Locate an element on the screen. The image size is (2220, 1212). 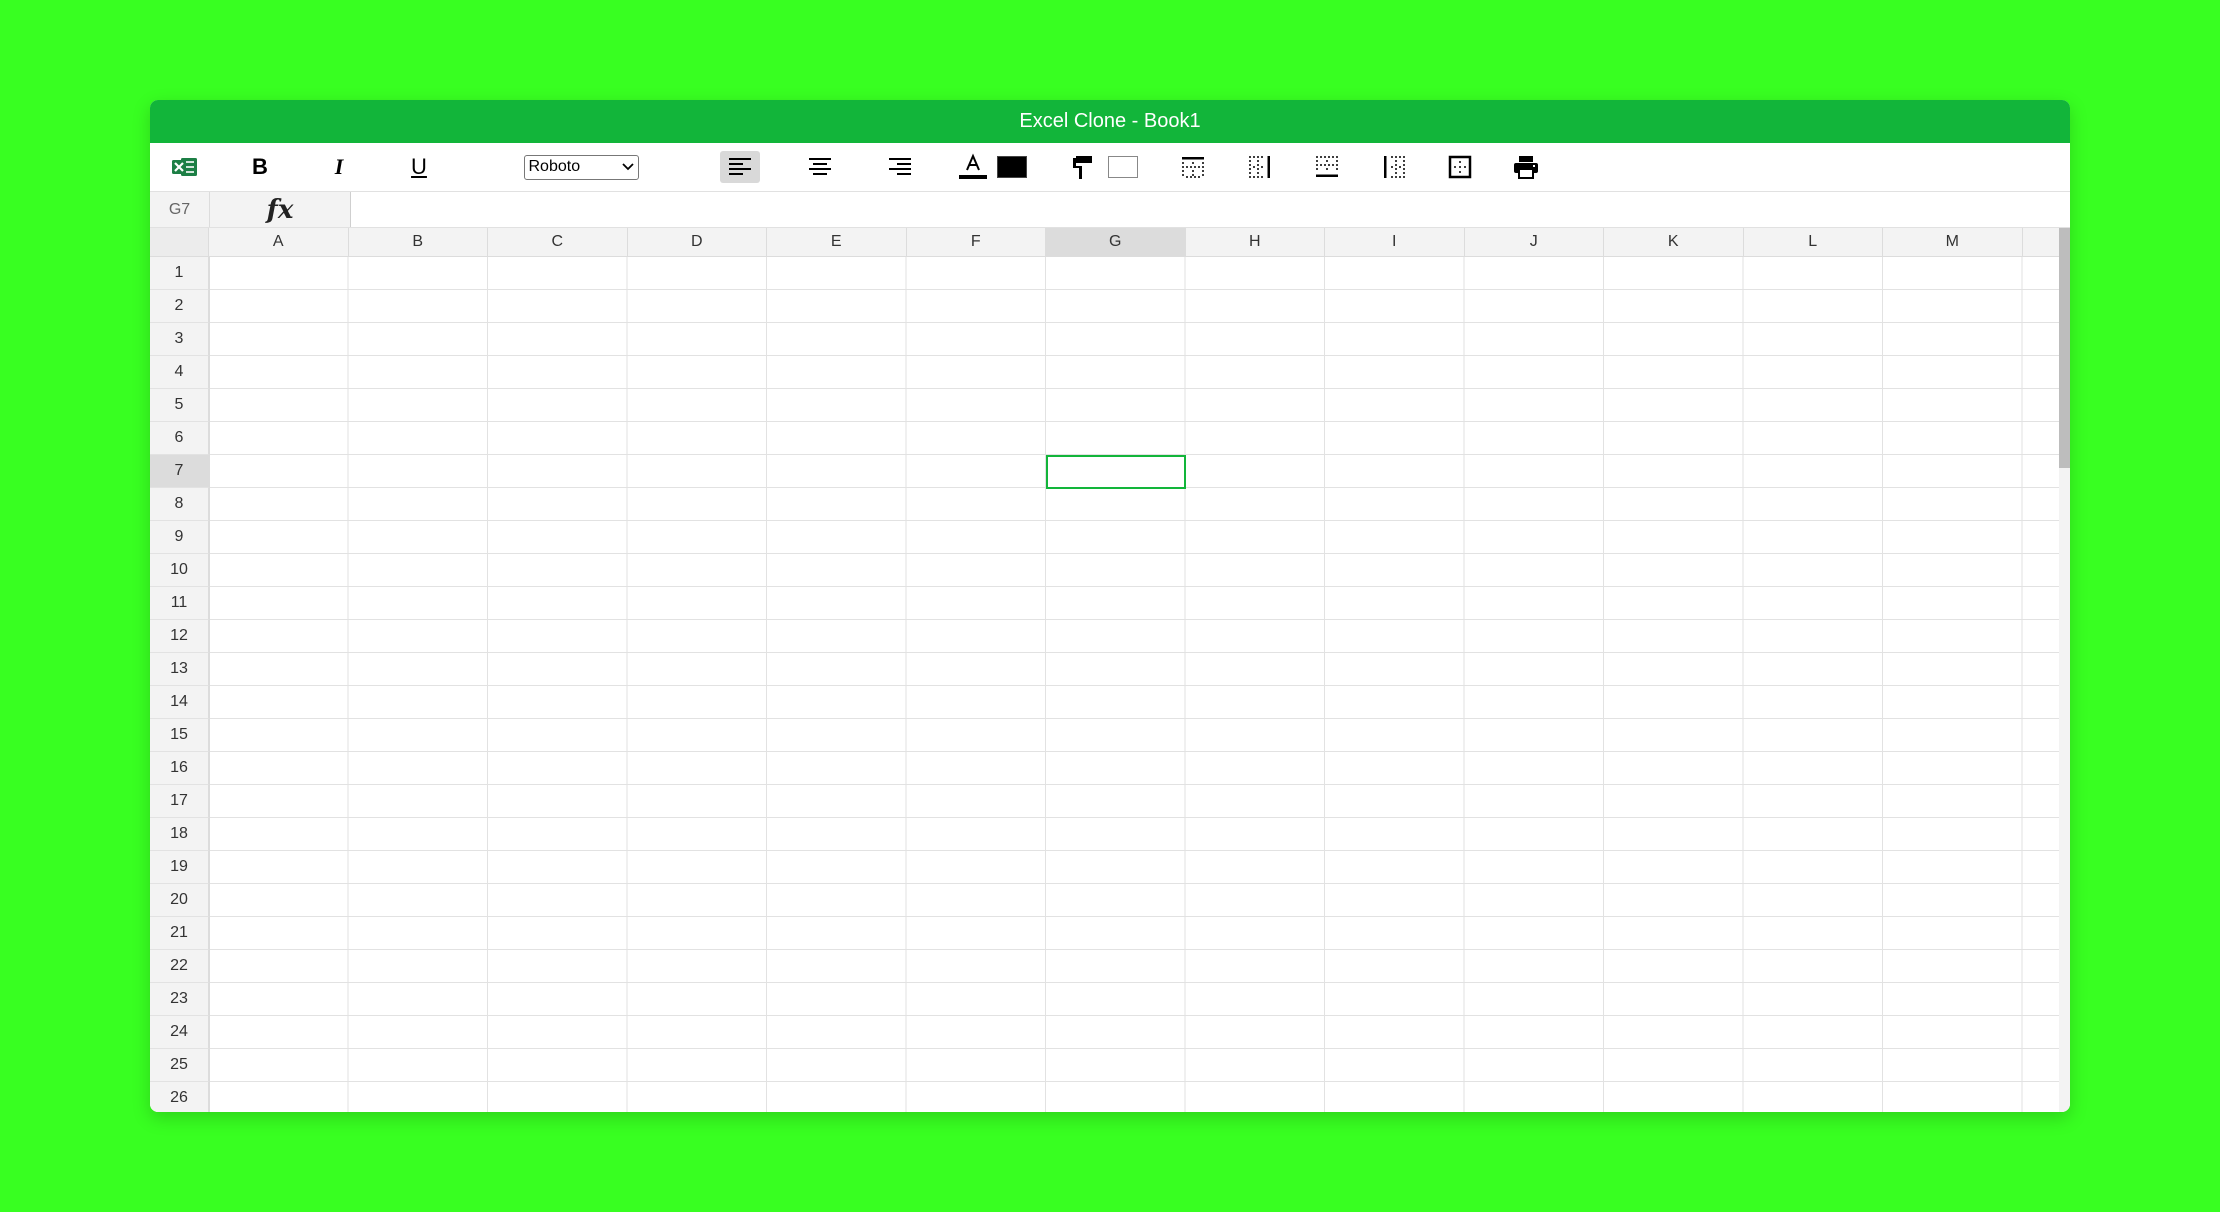
text-color-button is located at coordinates (973, 167).